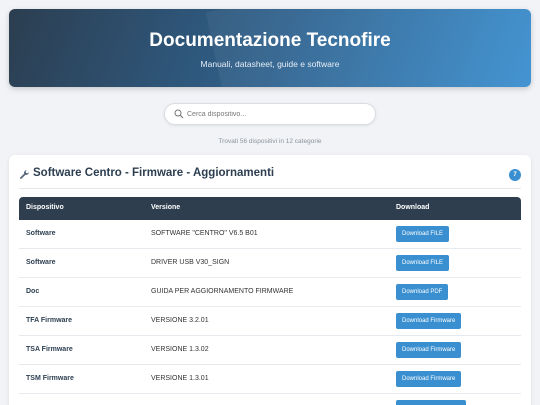  Describe the element at coordinates (24, 174) in the screenshot. I see `wrench-icon` at that location.